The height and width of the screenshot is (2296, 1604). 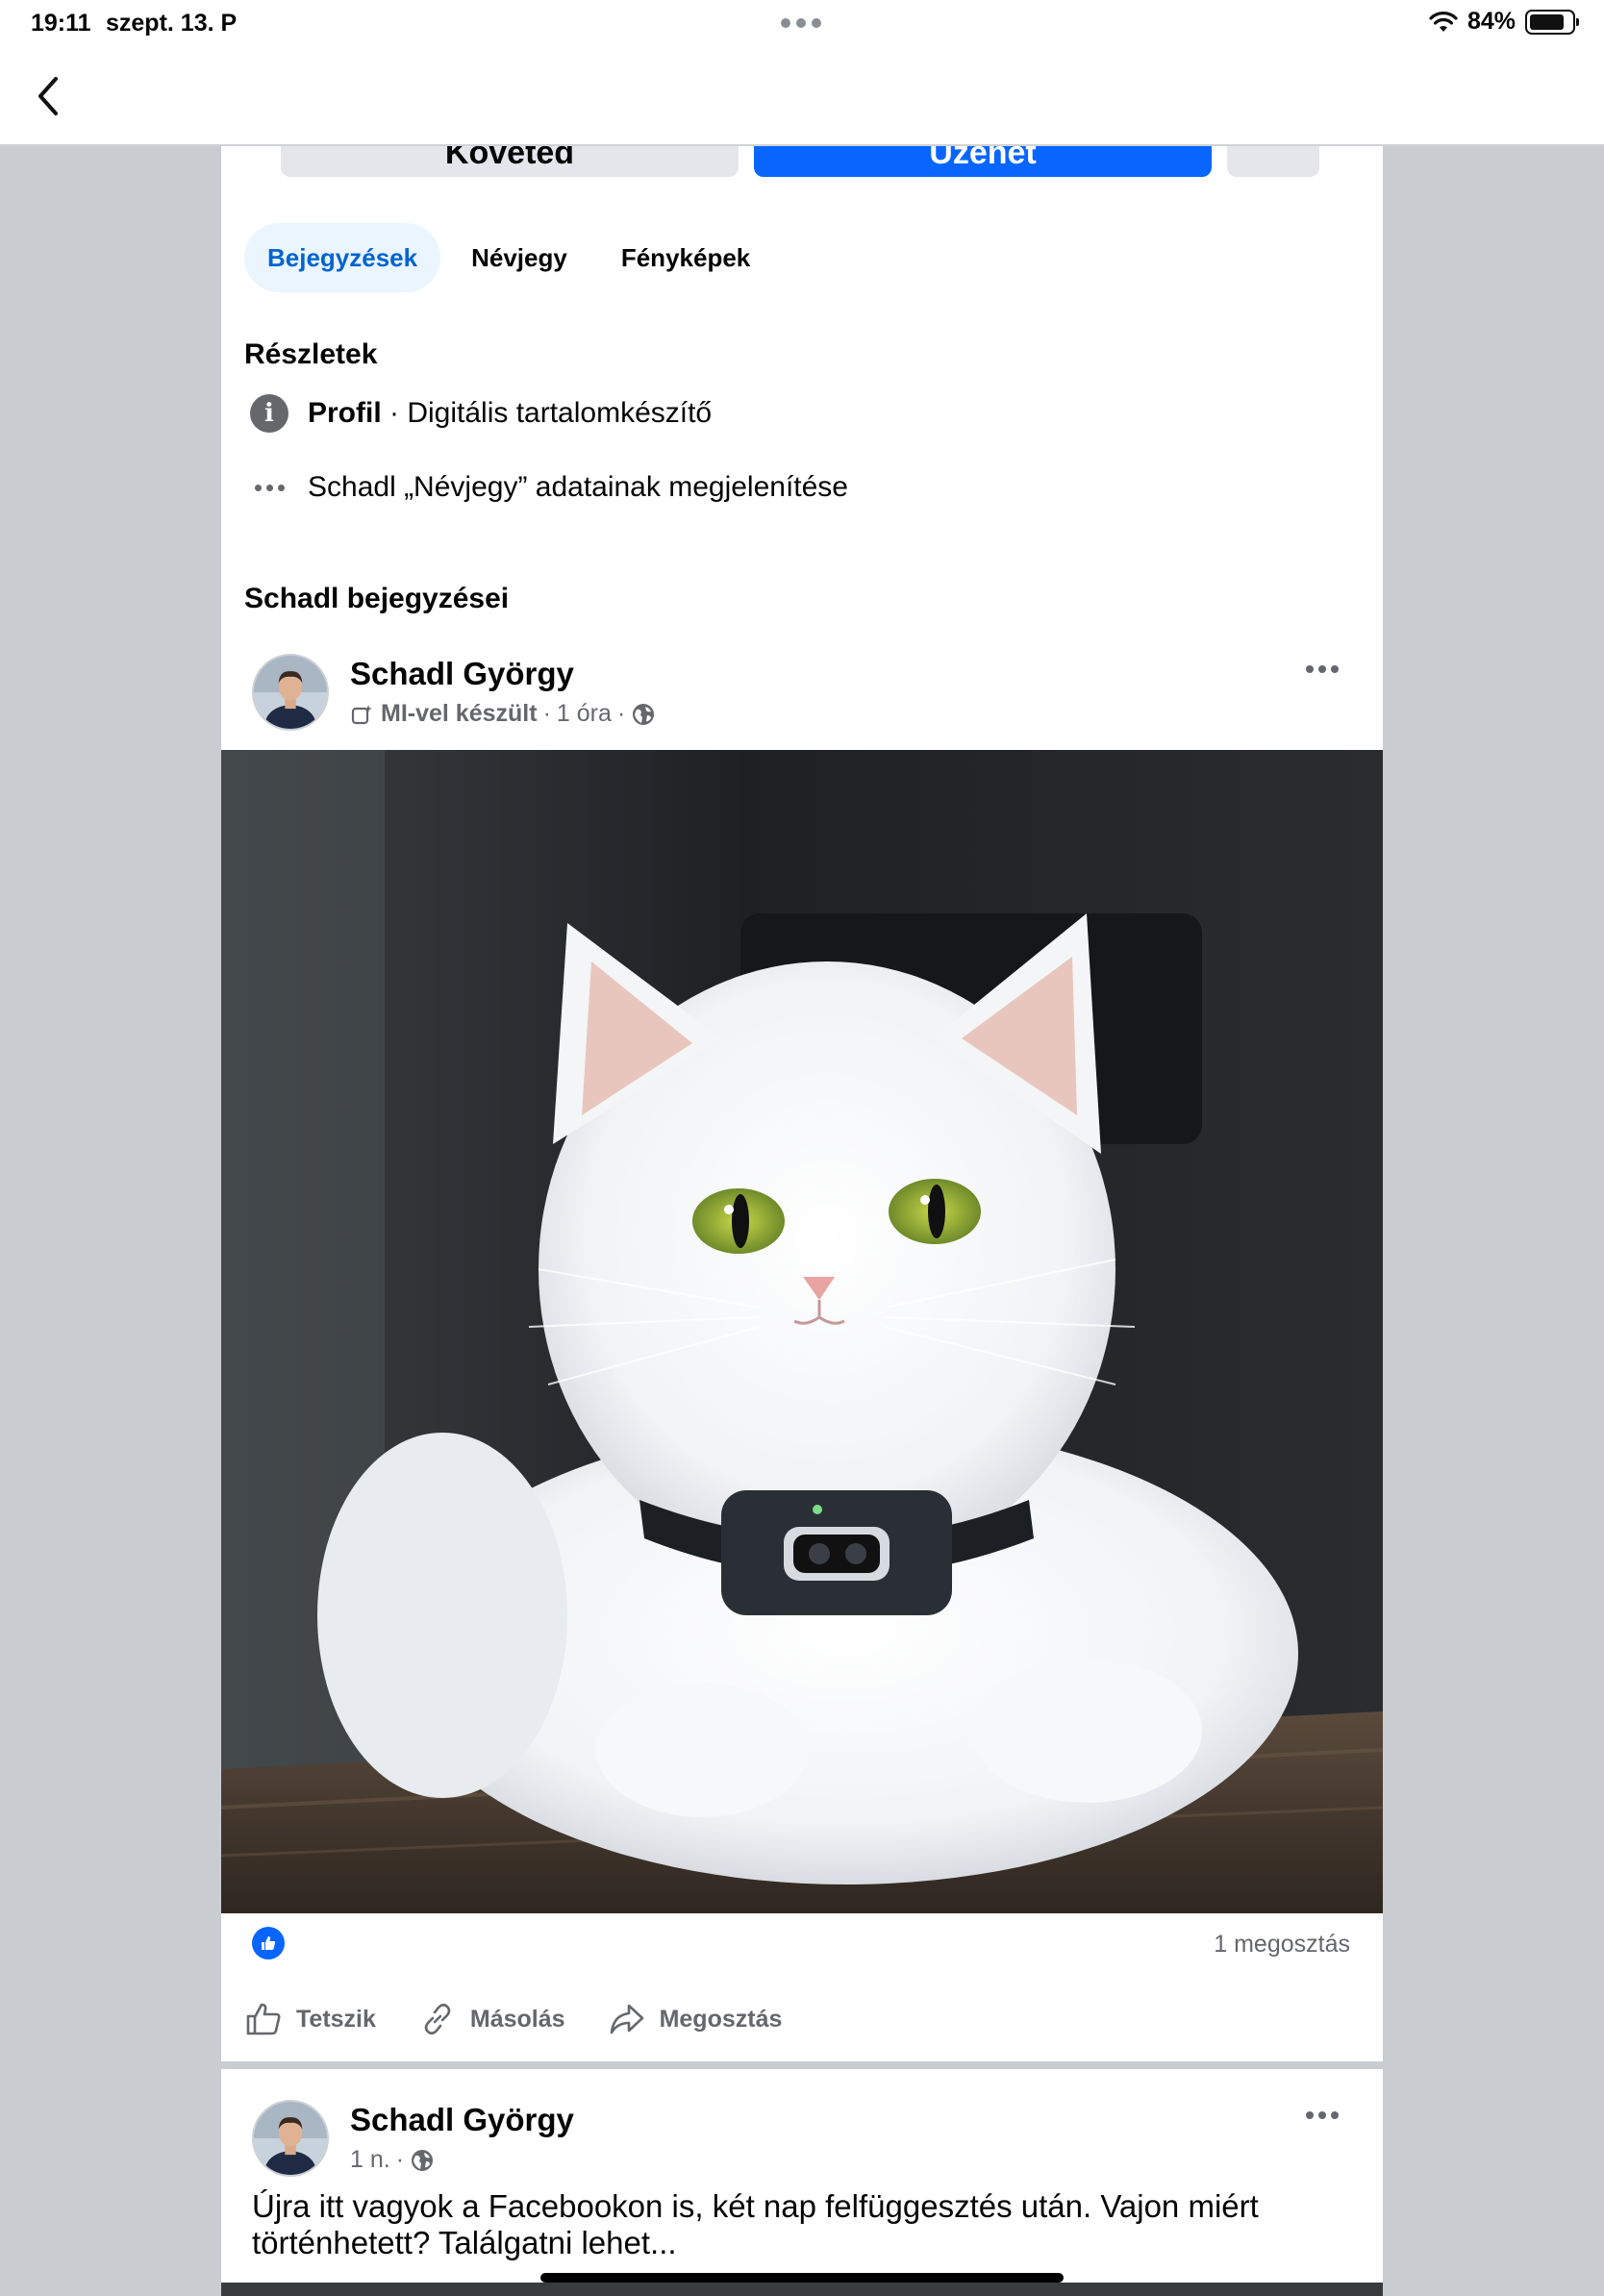 What do you see at coordinates (437, 2019) in the screenshot?
I see `link-icon` at bounding box center [437, 2019].